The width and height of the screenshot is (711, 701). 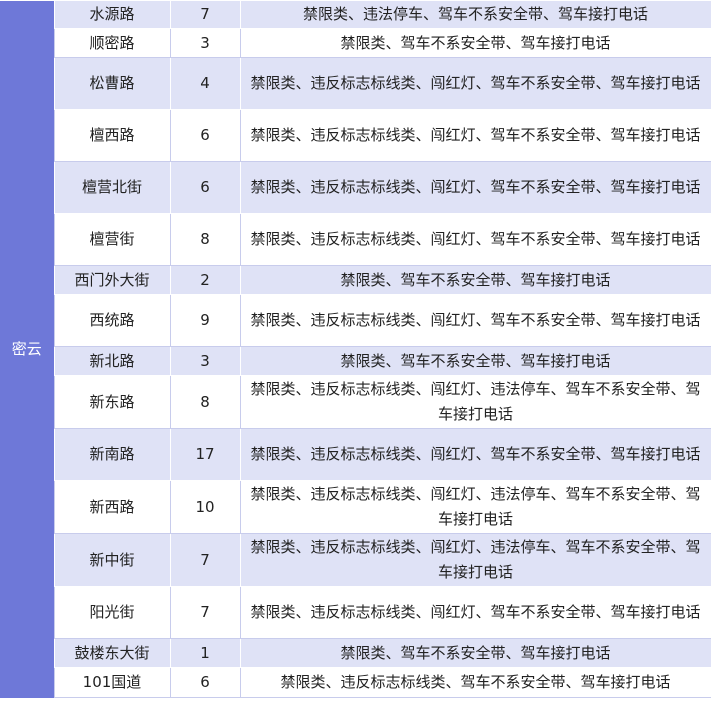 I want to click on table-row: 西门外大街 2 禁限类、驾车不系安全带、驾车接打电话, so click(x=355, y=280).